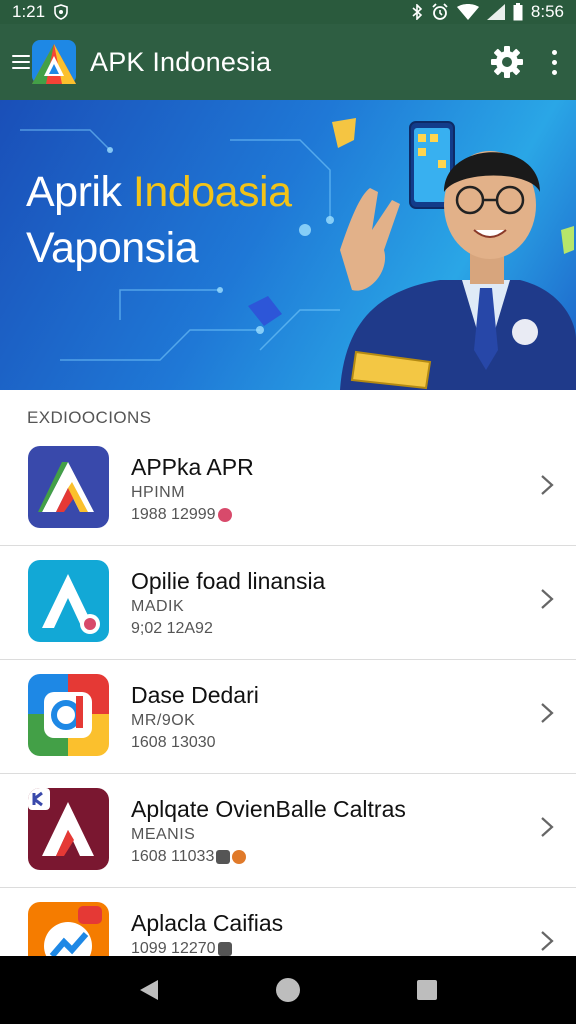 The image size is (576, 1024). I want to click on cyan-a-logo-icon, so click(68, 601).